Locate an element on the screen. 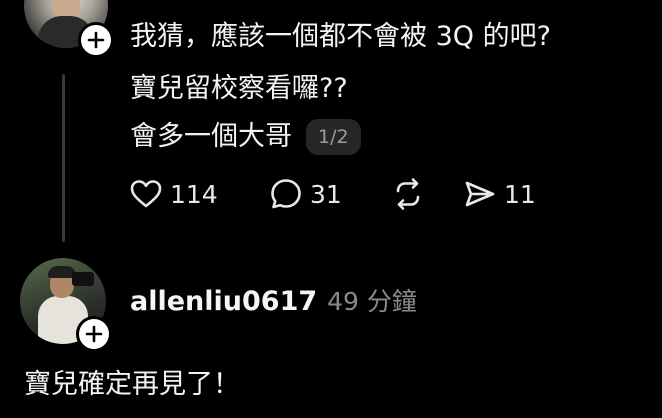  post-actions: 114 31 11 is located at coordinates (332, 194).